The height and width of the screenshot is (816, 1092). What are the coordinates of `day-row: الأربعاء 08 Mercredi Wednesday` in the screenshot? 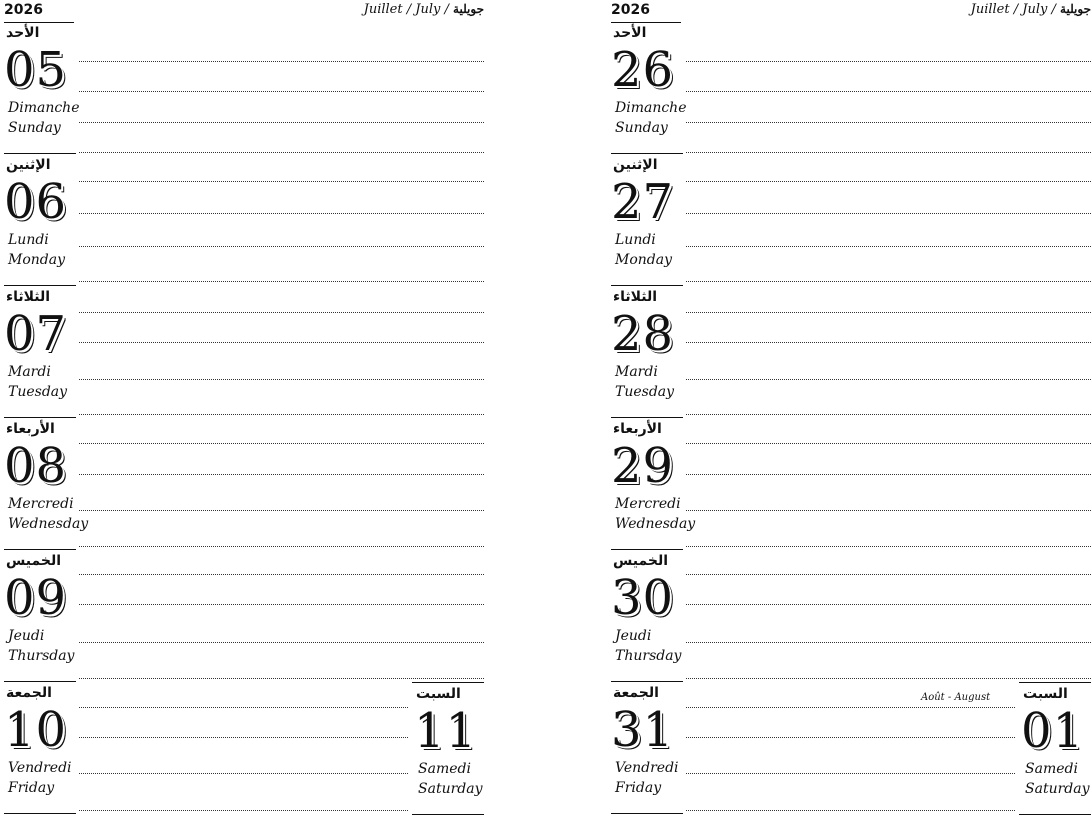 It's located at (244, 484).